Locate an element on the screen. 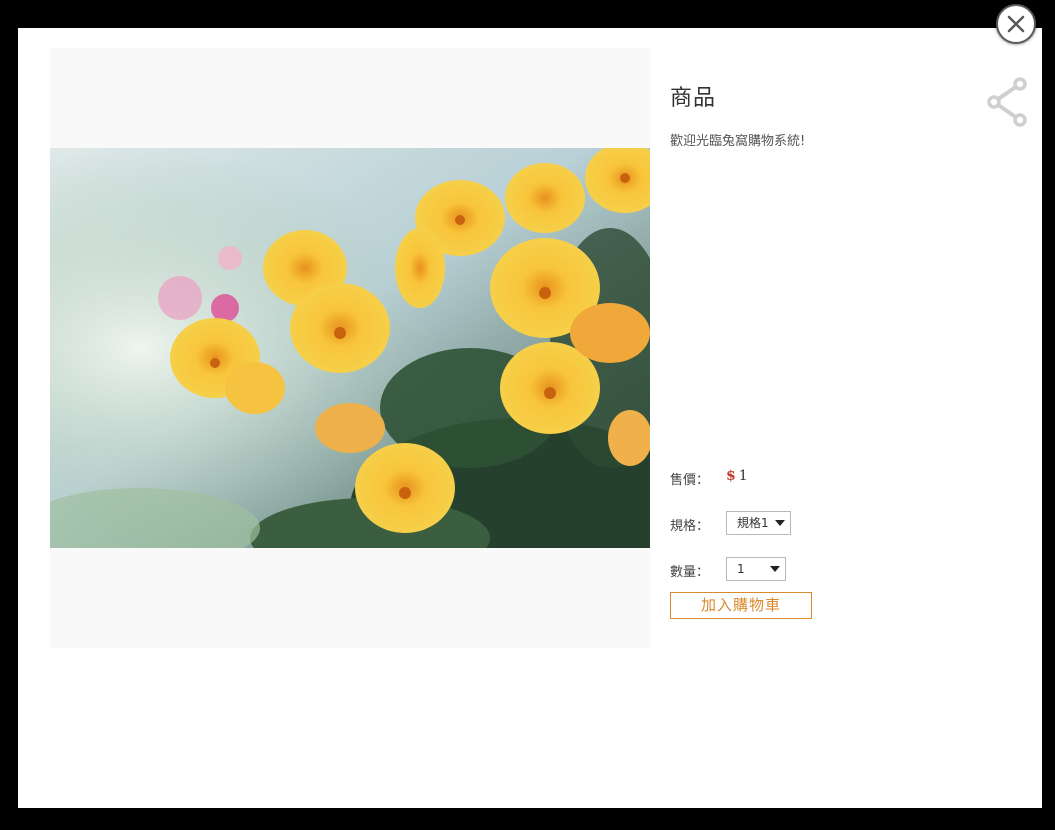 The image size is (1055, 830). spec-selected-value: 規格1 is located at coordinates (753, 523).